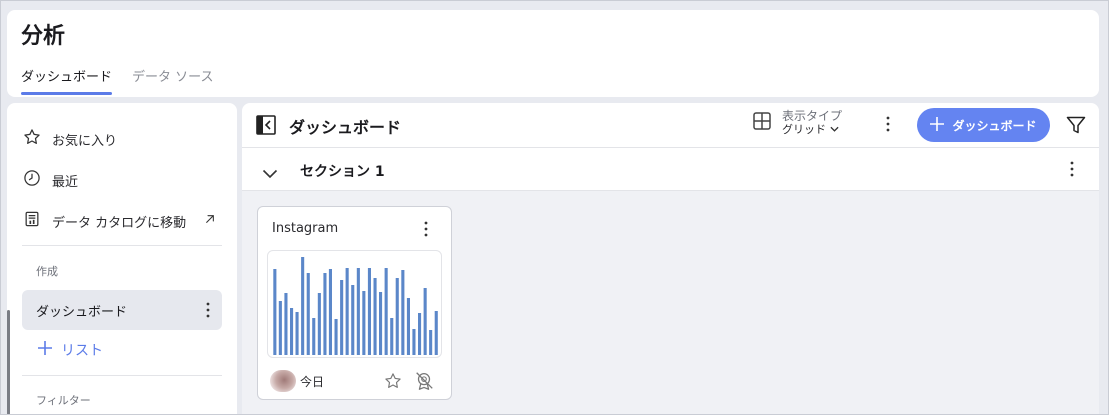 Image resolution: width=1109 pixels, height=415 pixels. I want to click on tab-bar: ダッシュボード データ ソース, so click(117, 80).